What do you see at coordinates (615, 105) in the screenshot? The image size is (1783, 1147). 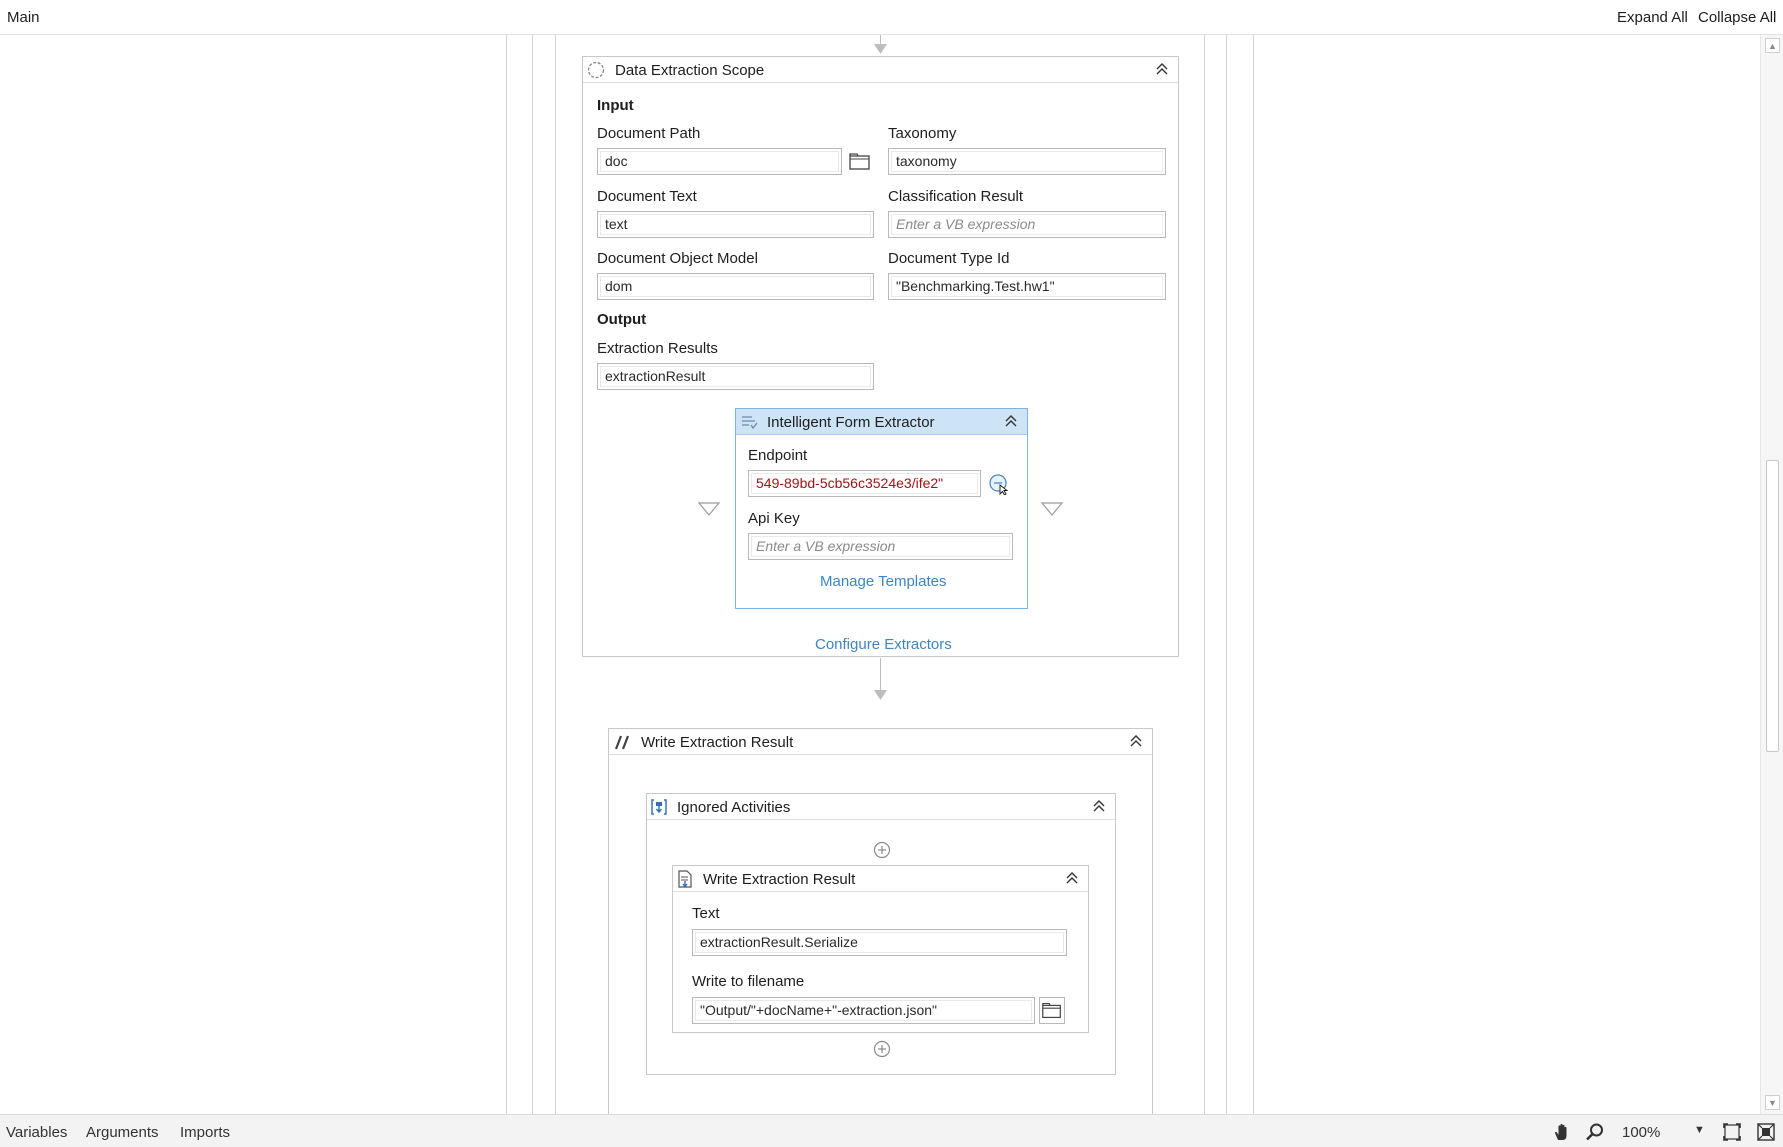 I see `input-section-header: Input` at bounding box center [615, 105].